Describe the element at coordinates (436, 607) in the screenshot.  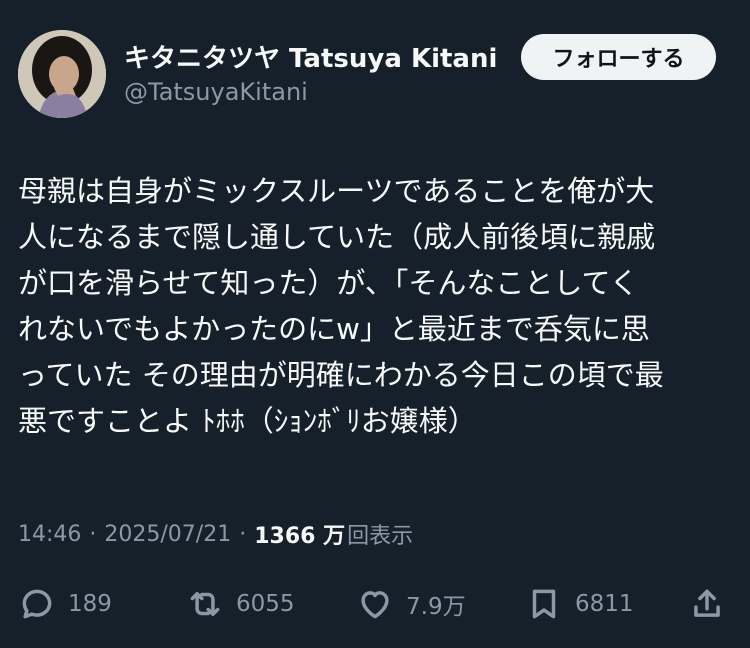
I see `like-count: 7.9万` at that location.